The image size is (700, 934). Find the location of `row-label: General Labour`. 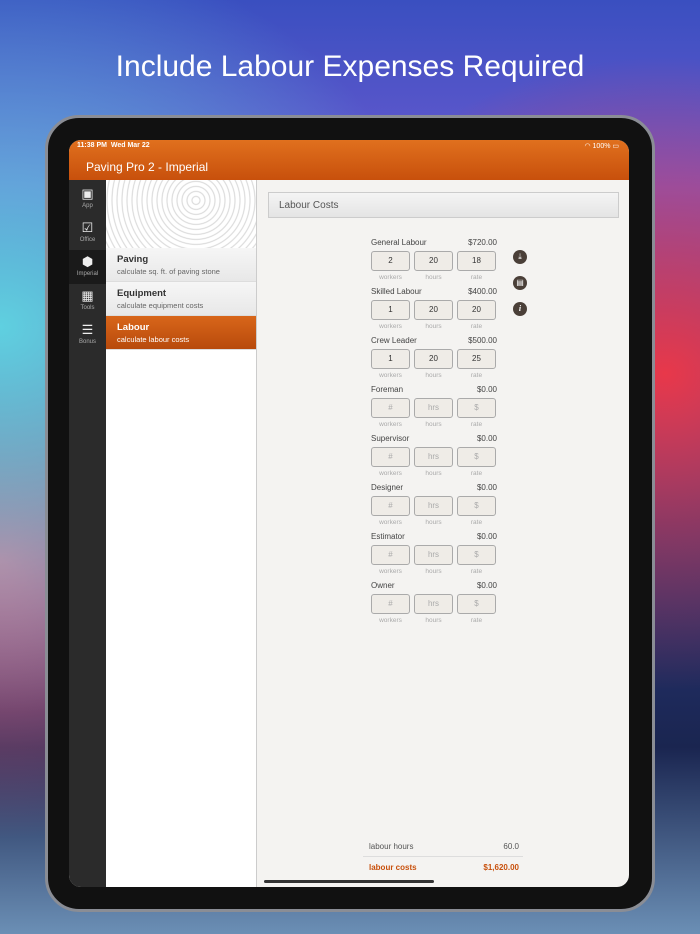

row-label: General Labour is located at coordinates (399, 242).